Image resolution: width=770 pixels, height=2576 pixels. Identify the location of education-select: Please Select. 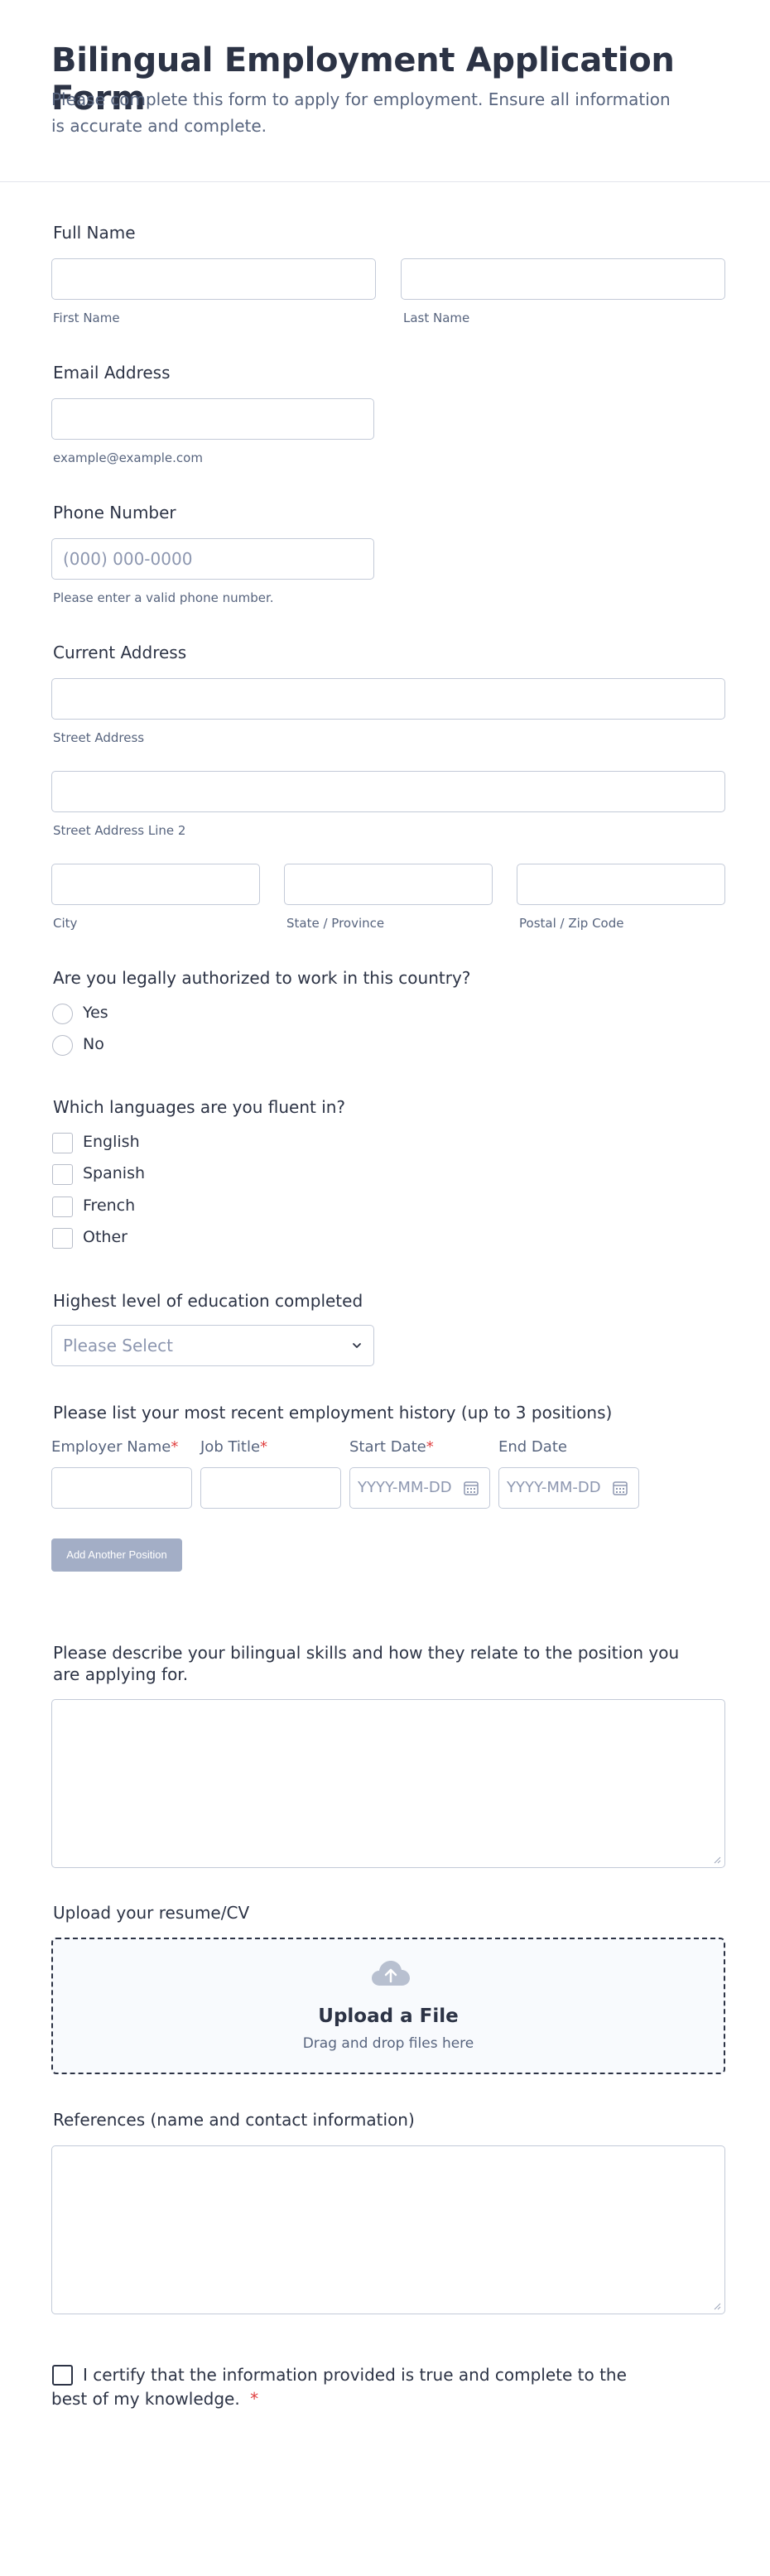
(213, 1345).